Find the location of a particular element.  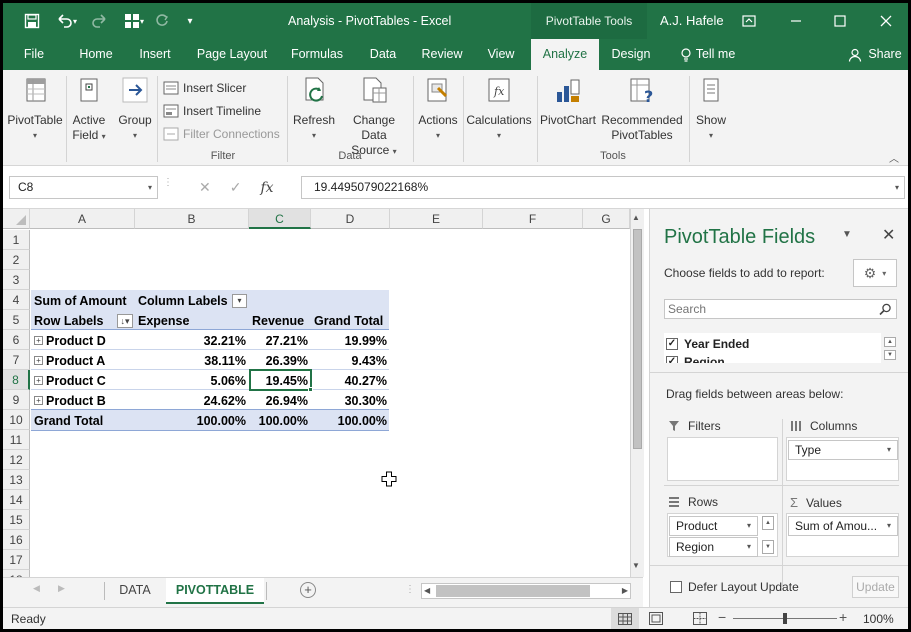

column-header-d: D is located at coordinates (350, 219).